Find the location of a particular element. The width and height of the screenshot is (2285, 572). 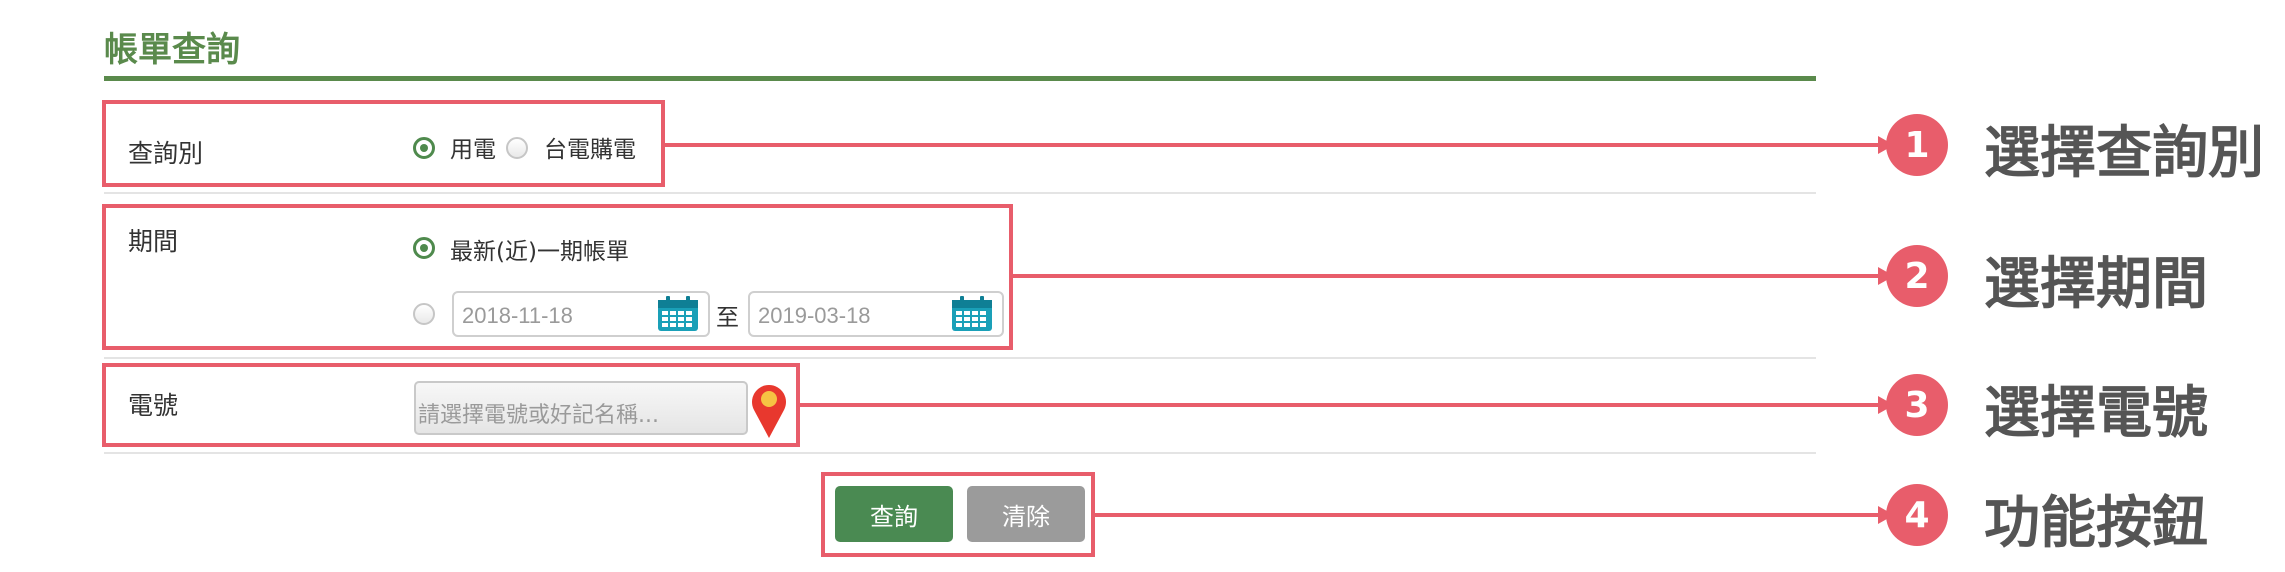

annotation-buttons-text: 功能按鈕 is located at coordinates (2096, 523).